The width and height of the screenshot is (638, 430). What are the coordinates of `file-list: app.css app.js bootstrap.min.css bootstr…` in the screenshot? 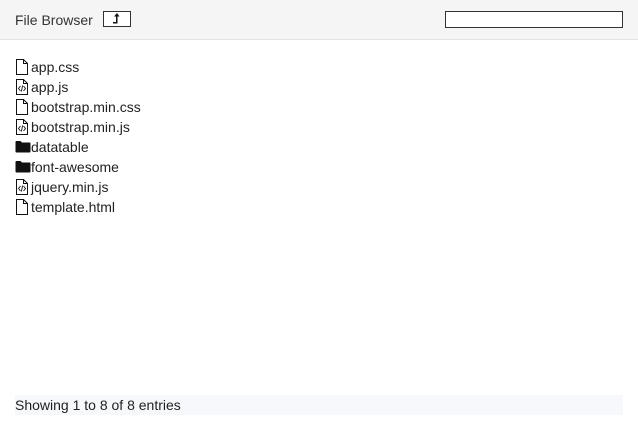 It's located at (78, 137).